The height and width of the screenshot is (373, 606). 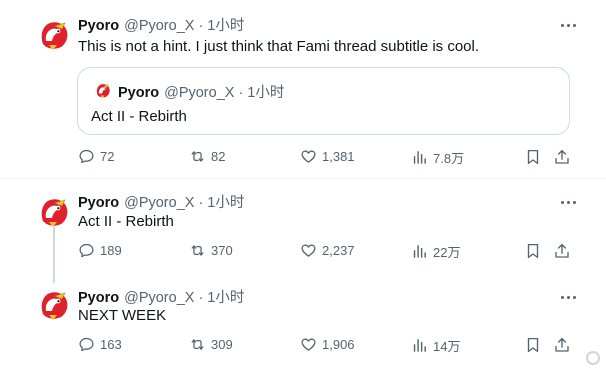 What do you see at coordinates (338, 250) in the screenshot?
I see `like-count: 2,237` at bounding box center [338, 250].